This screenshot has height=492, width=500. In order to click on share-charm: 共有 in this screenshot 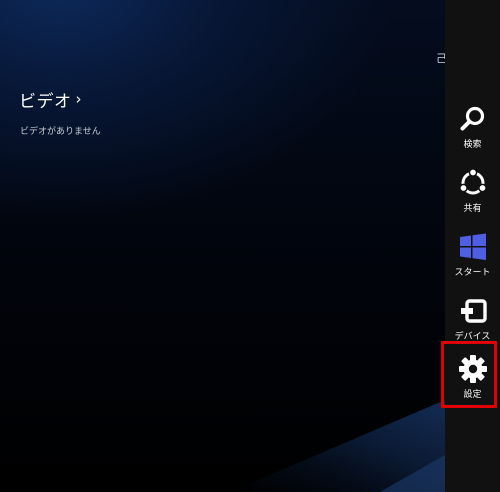, I will do `click(472, 190)`.